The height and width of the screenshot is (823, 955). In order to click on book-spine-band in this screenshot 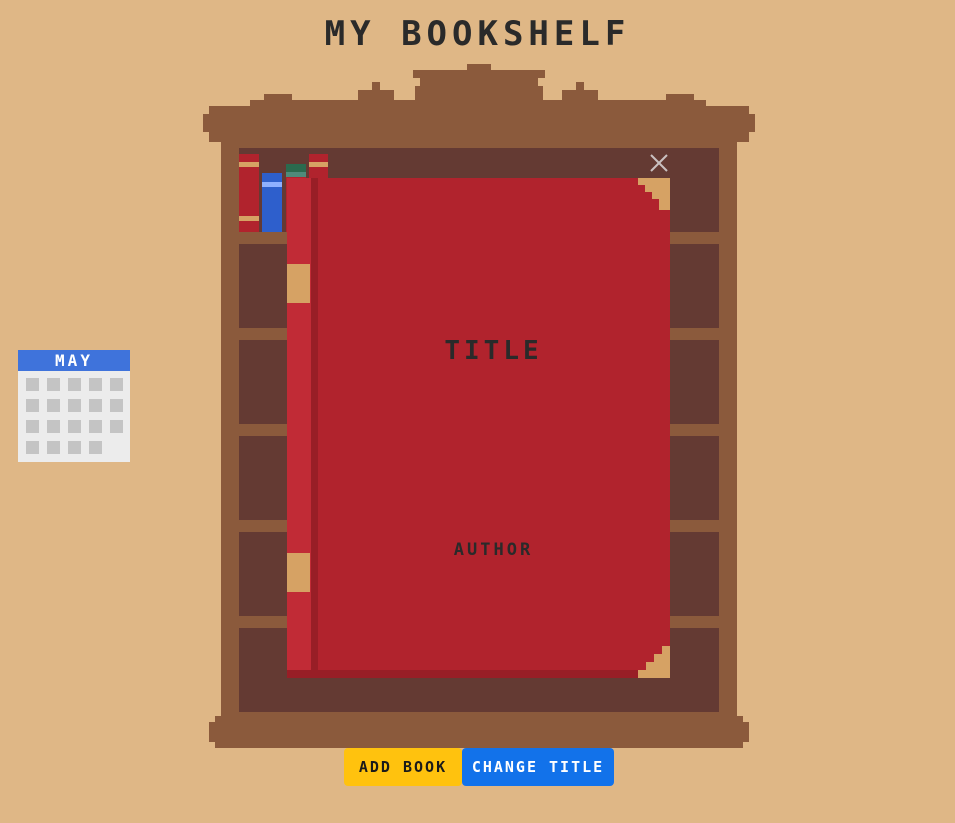, I will do `click(298, 283)`.